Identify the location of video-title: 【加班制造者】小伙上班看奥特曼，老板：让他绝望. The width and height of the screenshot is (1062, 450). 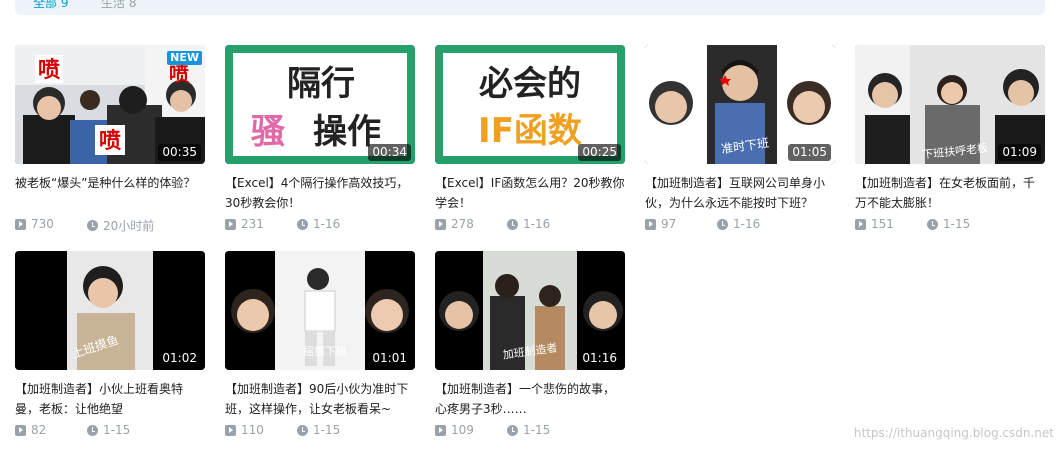
(110, 399).